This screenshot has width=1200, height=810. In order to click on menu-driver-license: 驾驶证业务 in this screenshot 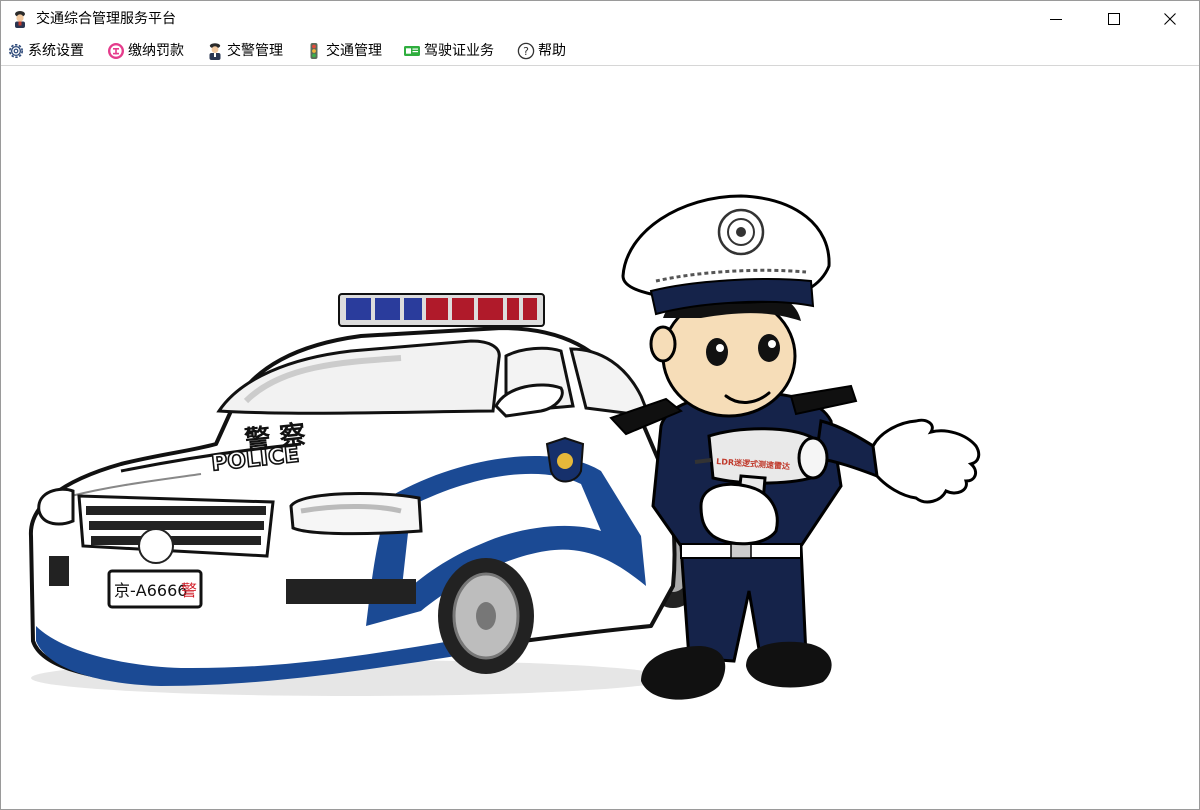, I will do `click(448, 51)`.